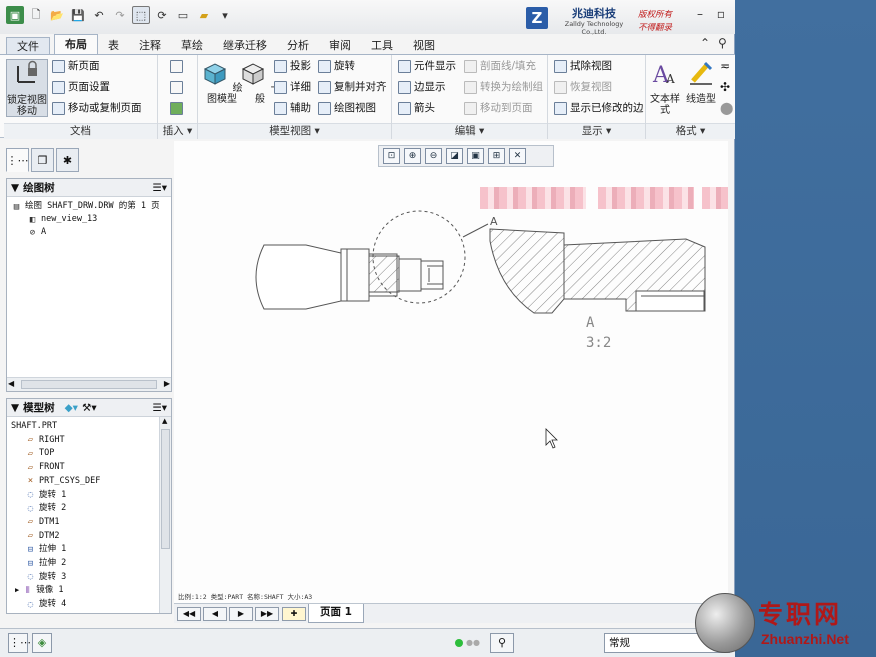 The height and width of the screenshot is (657, 876). What do you see at coordinates (596, 131) in the screenshot?
I see `group-label-display: 显示 ▾` at bounding box center [596, 131].